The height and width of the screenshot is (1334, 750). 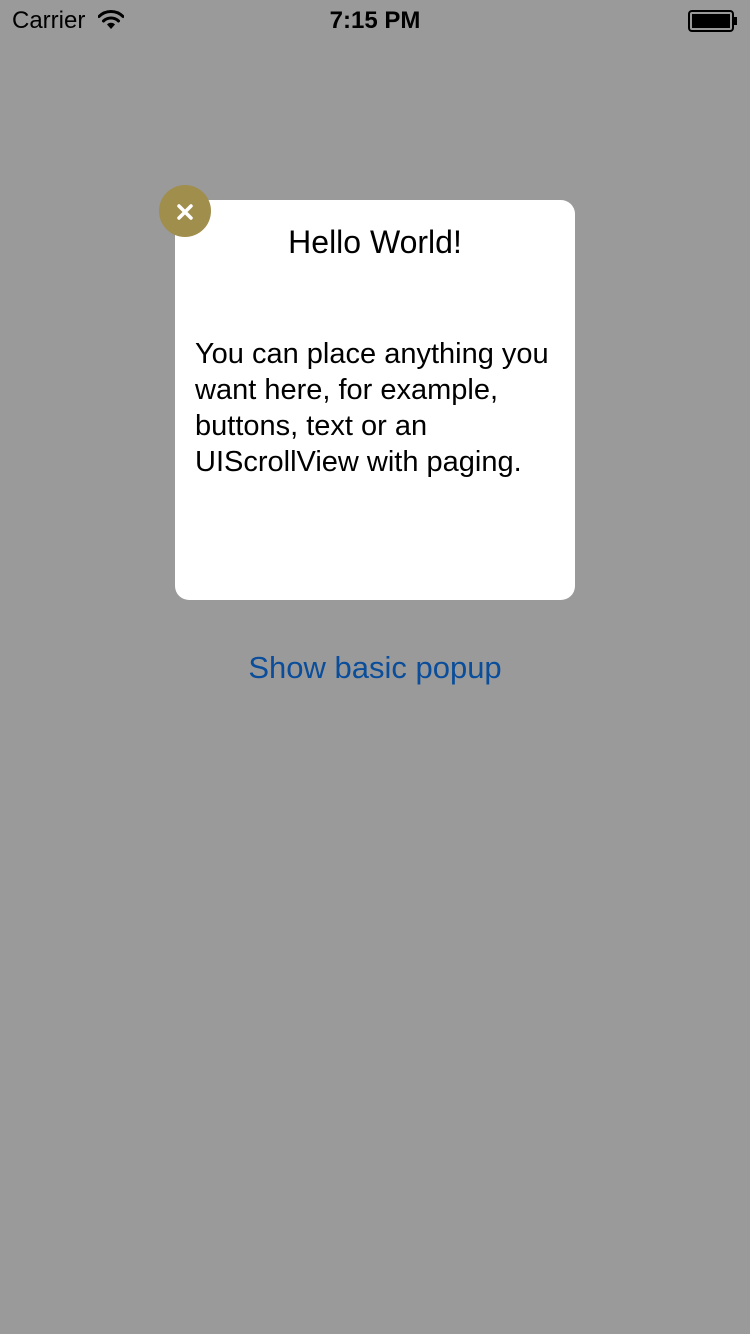 I want to click on popup-close-button, so click(x=185, y=211).